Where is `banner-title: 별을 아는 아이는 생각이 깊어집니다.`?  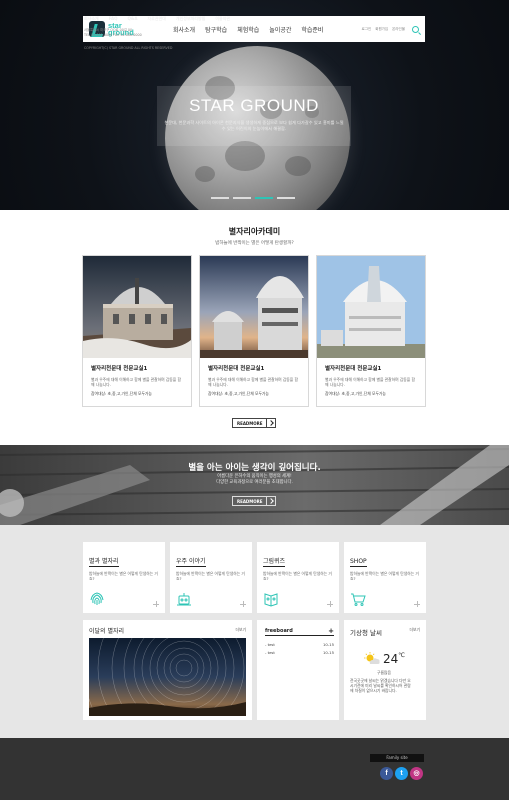 banner-title: 별을 아는 아이는 생각이 깊어집니다. is located at coordinates (254, 468).